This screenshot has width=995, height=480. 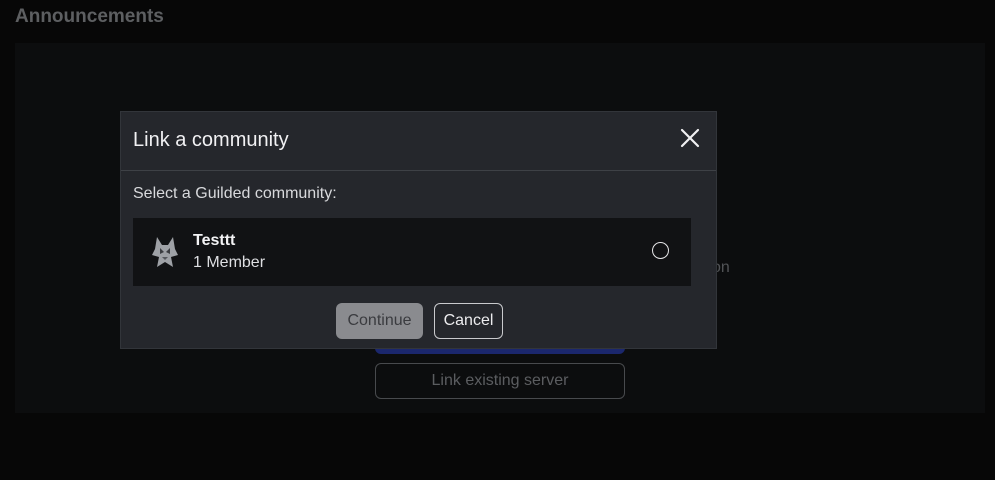 What do you see at coordinates (412, 252) in the screenshot?
I see `community-option: Testtt 1 Member` at bounding box center [412, 252].